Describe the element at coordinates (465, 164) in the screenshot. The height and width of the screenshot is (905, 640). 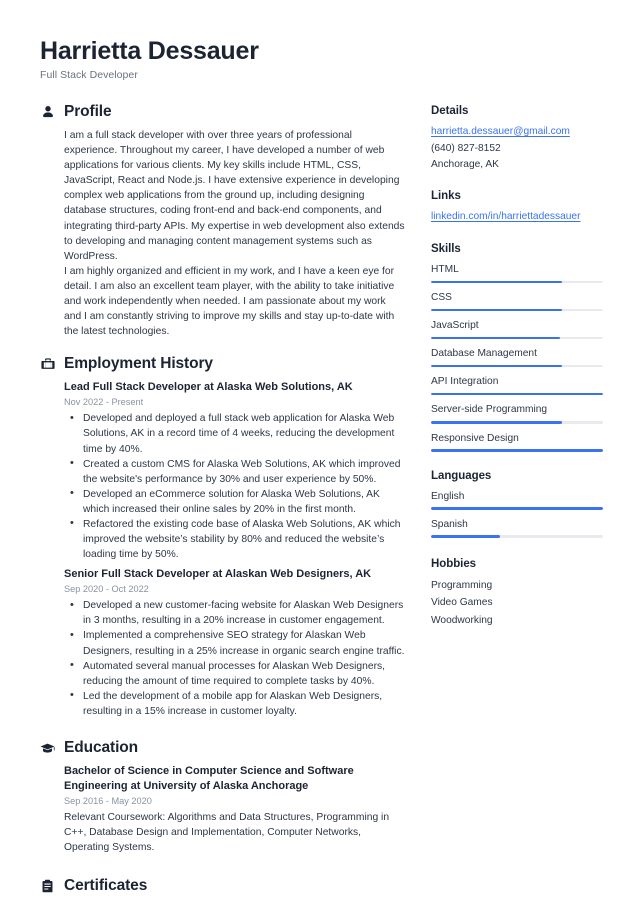
I see `location: Anchorage, AK` at that location.